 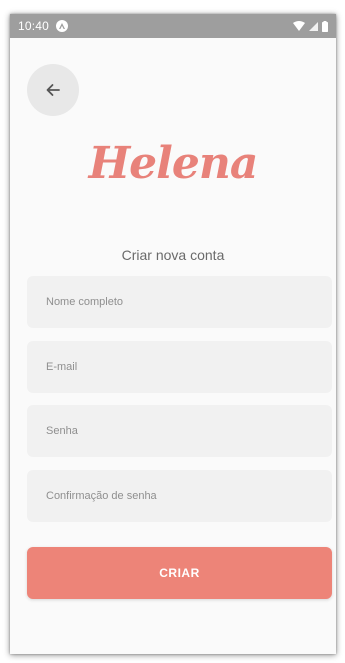 I want to click on full-name-field, so click(x=179, y=302).